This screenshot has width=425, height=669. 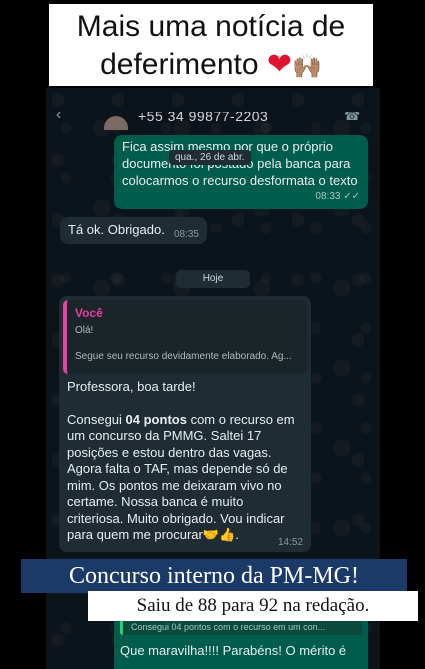 What do you see at coordinates (89, 313) in the screenshot?
I see `quote-author: Você` at bounding box center [89, 313].